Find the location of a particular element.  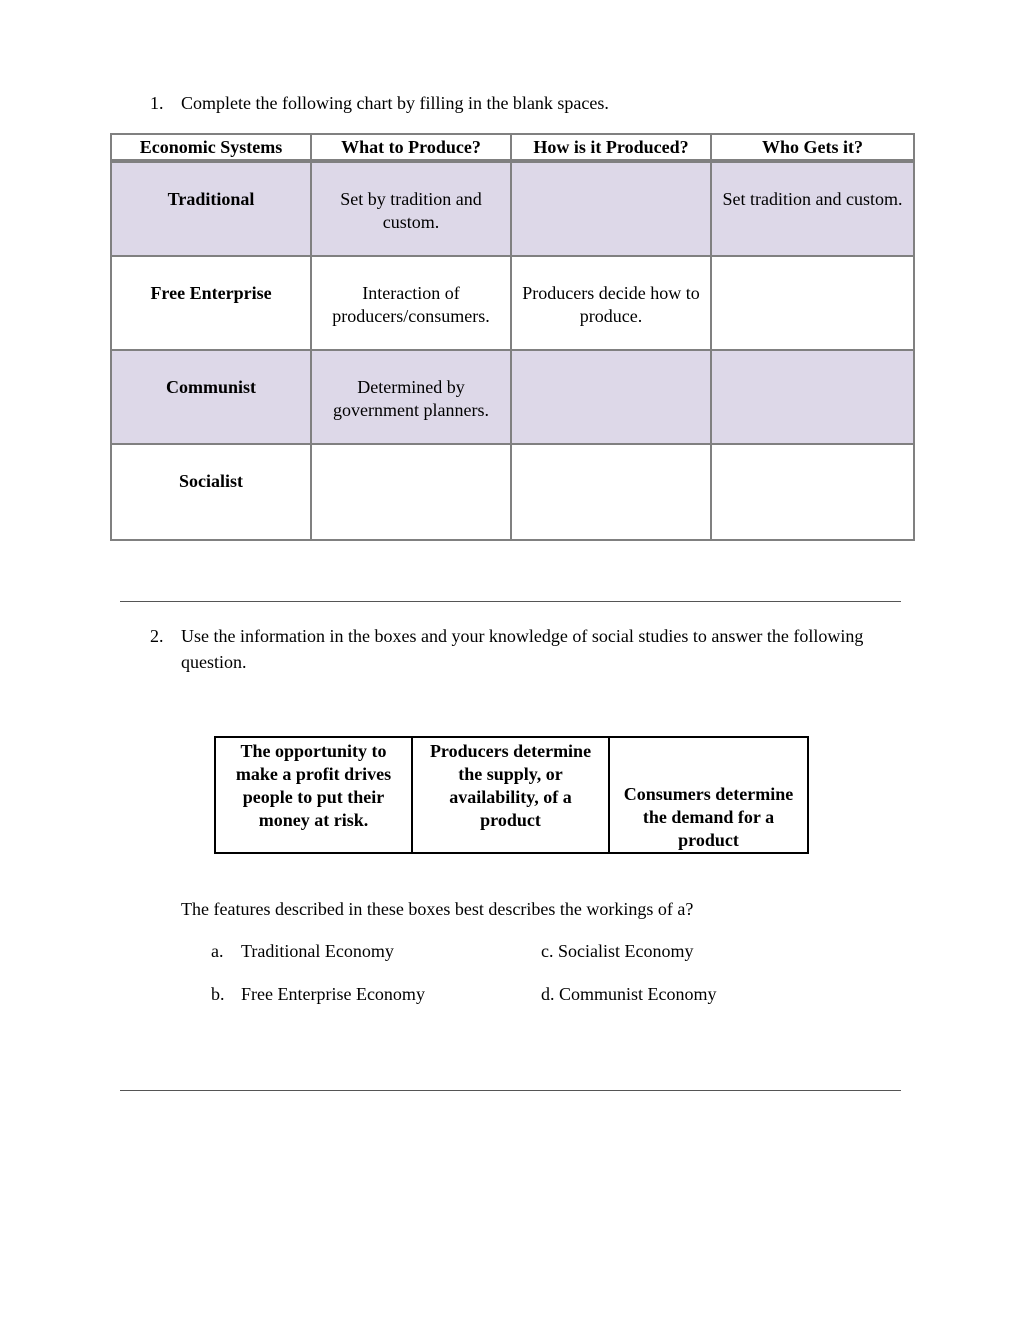

system-name: Communist is located at coordinates (212, 398).